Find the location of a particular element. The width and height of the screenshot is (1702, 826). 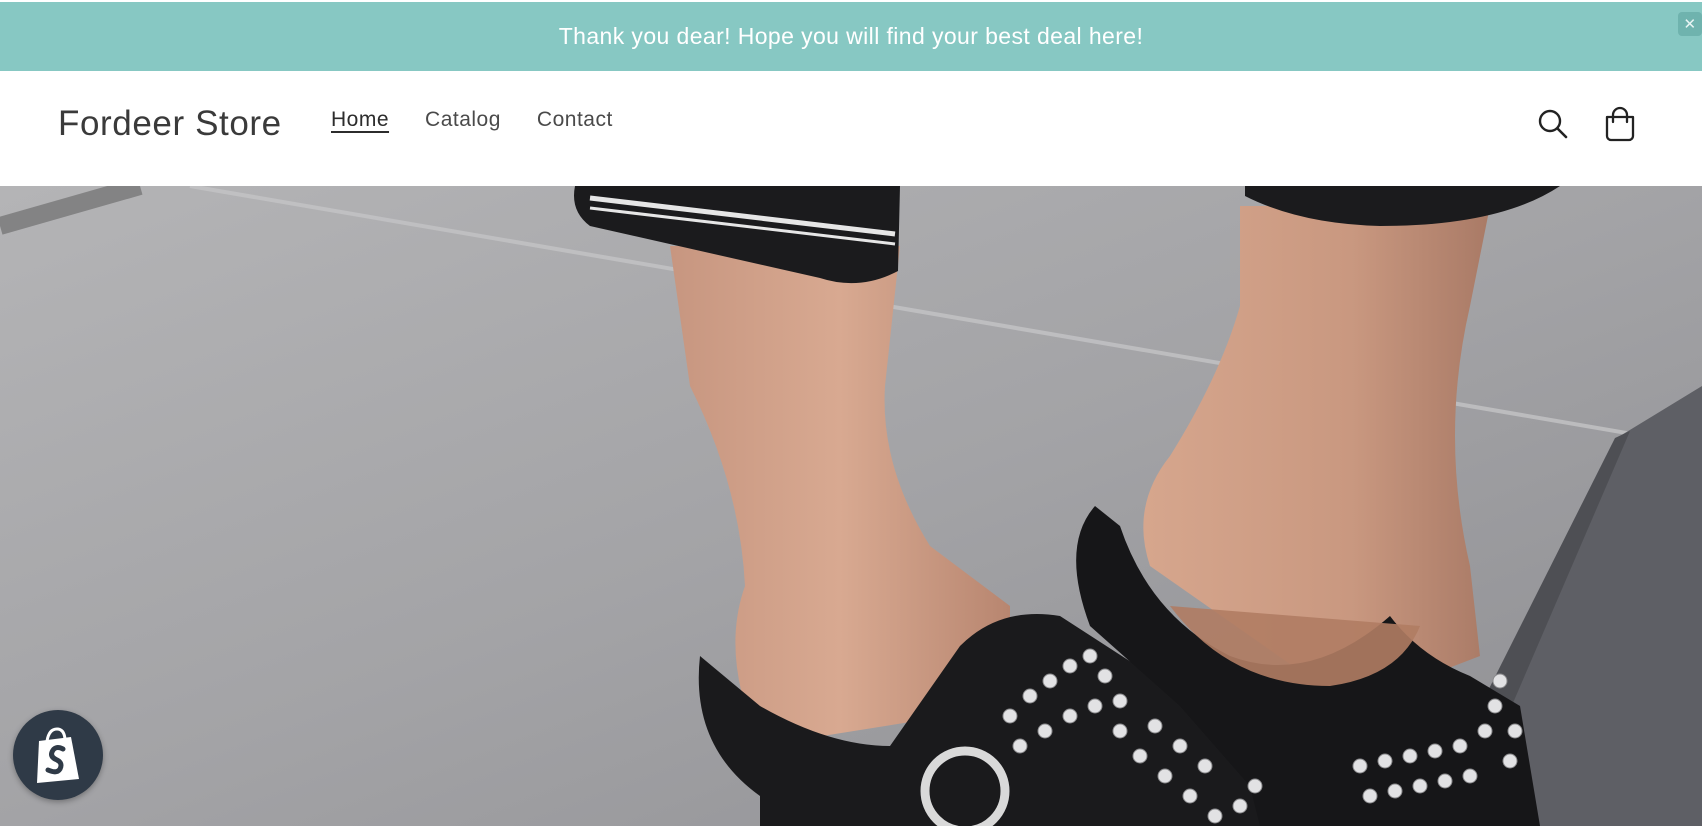

search-button is located at coordinates (1553, 124).